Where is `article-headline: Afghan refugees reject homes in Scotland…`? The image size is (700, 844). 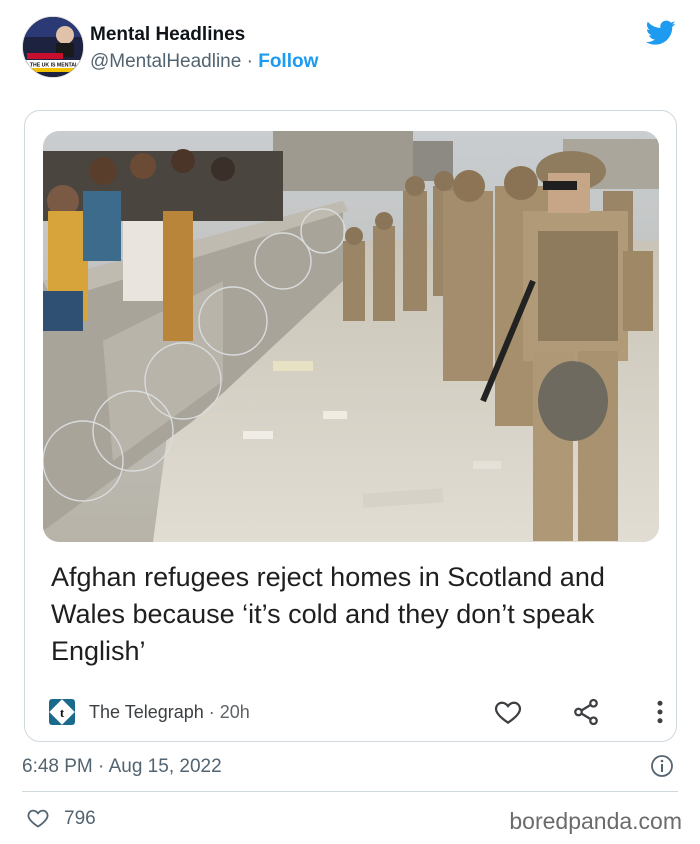
article-headline: Afghan refugees reject homes in Scotland… is located at coordinates (356, 614).